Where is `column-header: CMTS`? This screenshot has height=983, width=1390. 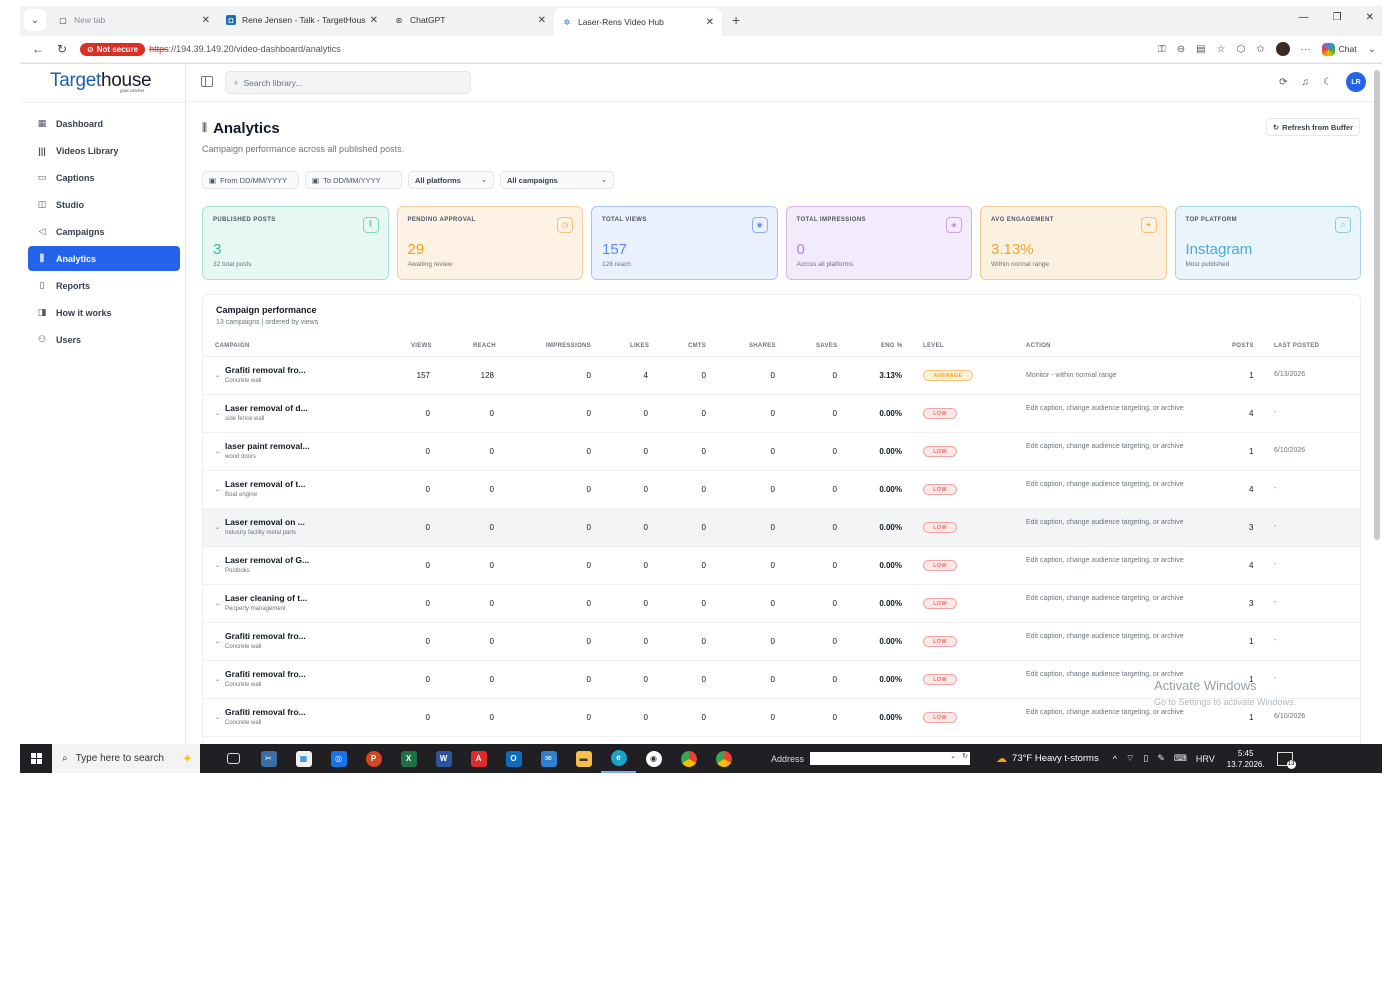 column-header: CMTS is located at coordinates (697, 346).